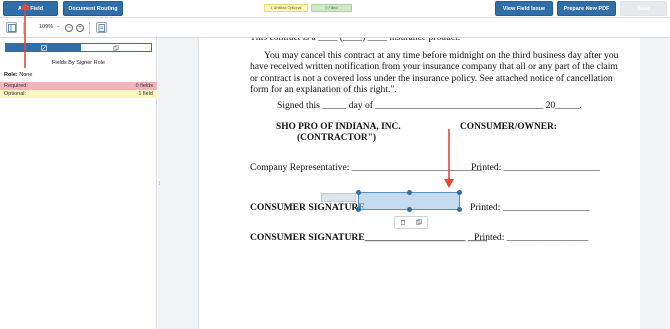 The image size is (670, 329). I want to click on doc-printed-3: Printed: _________________, so click(531, 237).